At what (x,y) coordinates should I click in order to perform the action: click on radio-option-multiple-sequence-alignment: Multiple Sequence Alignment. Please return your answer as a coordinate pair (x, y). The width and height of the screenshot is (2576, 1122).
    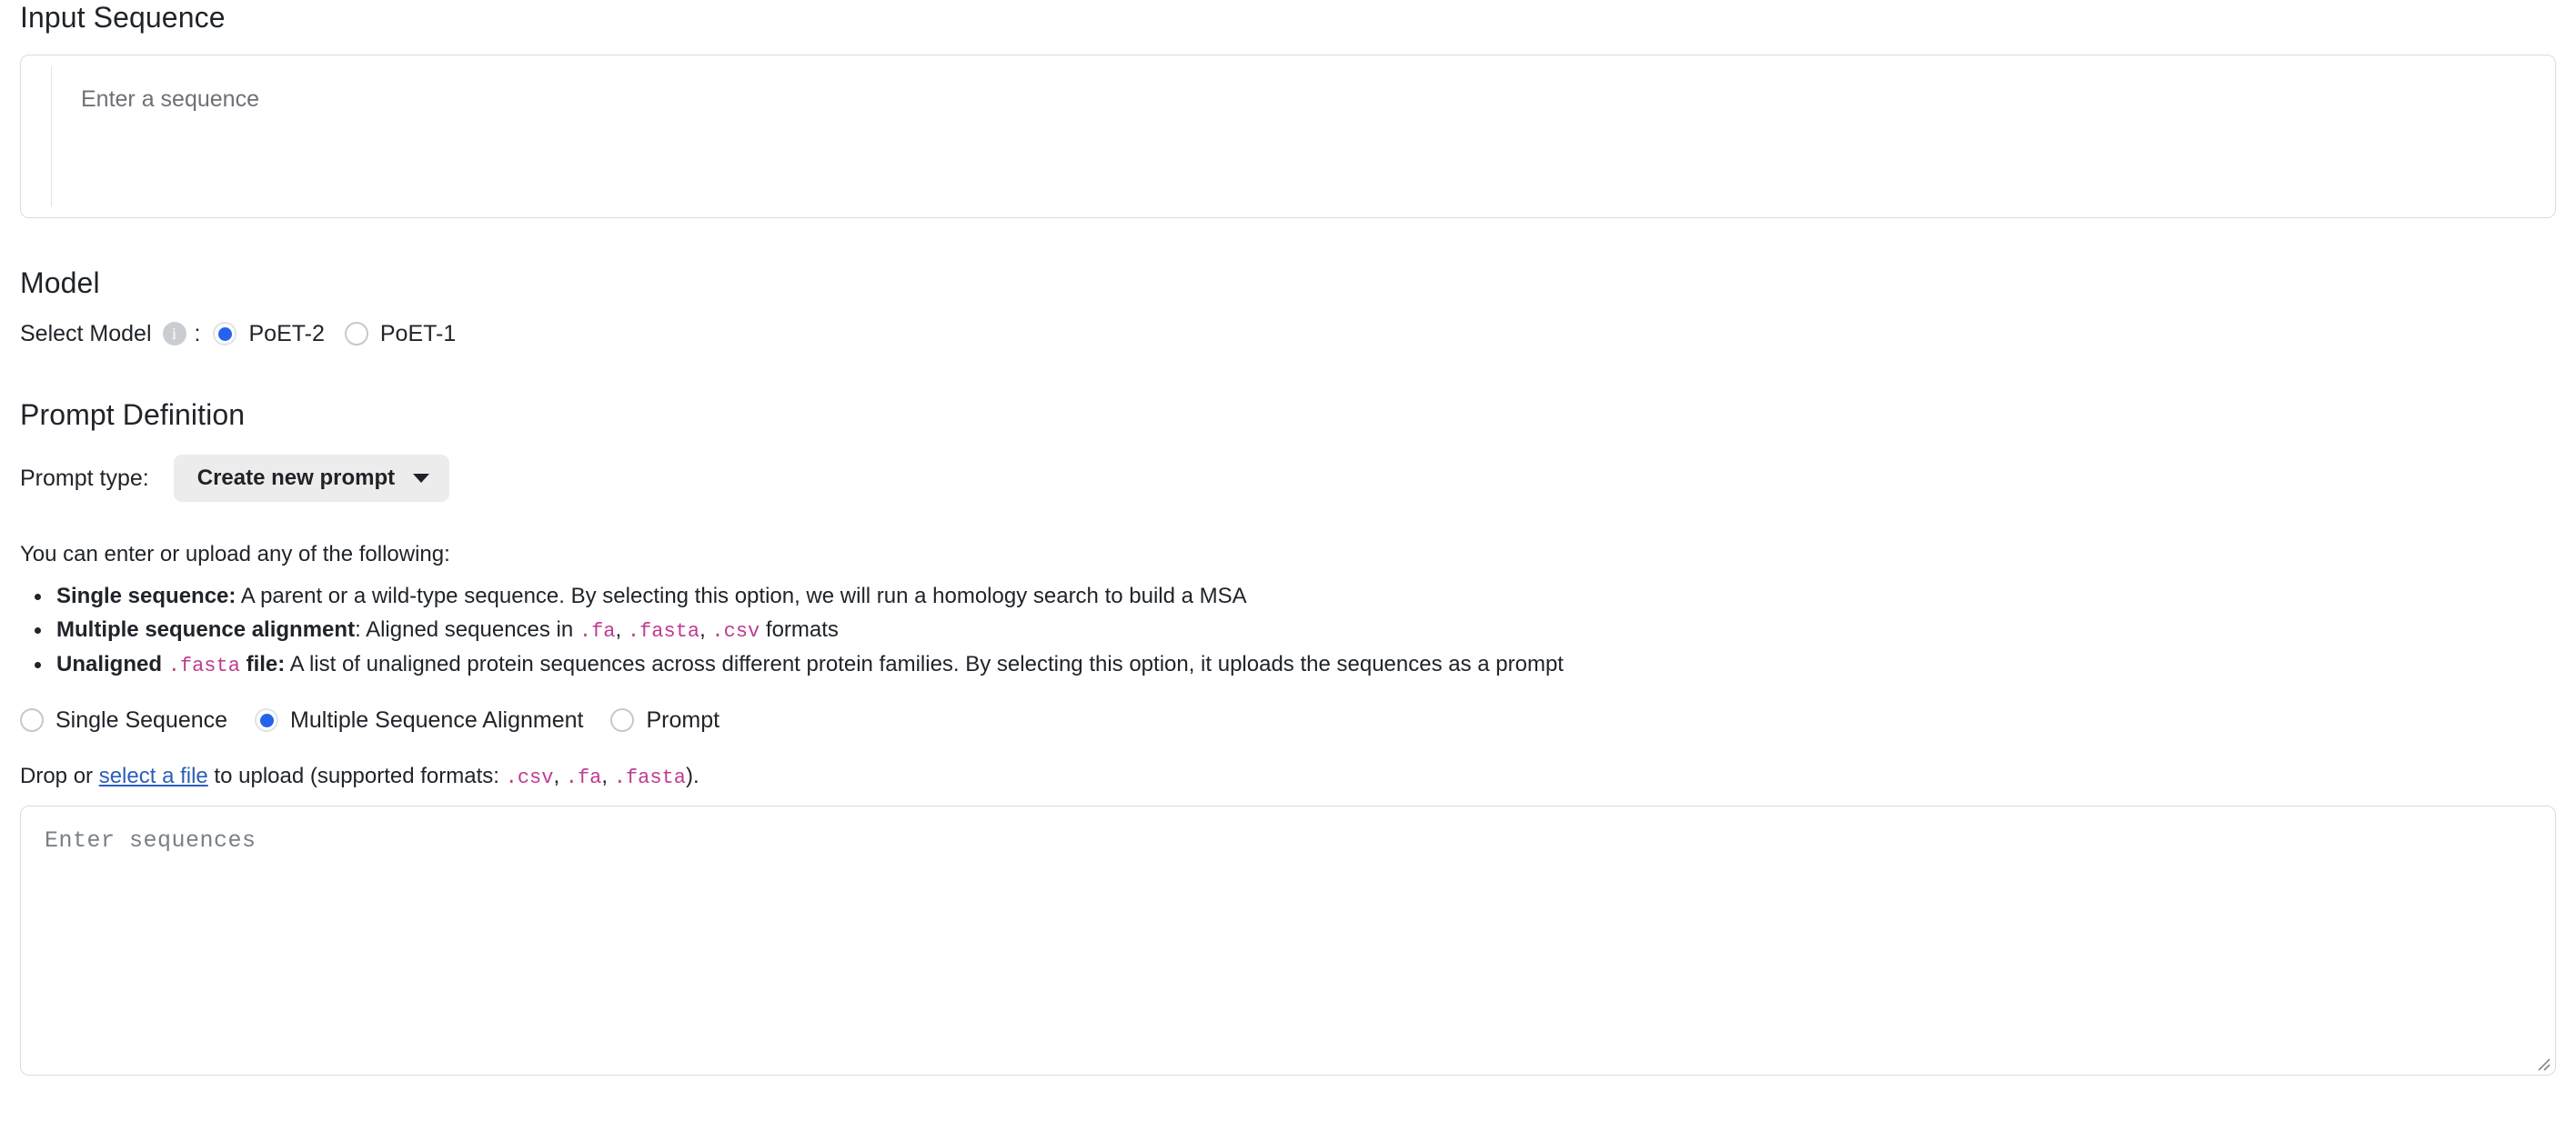
    Looking at the image, I should click on (419, 720).